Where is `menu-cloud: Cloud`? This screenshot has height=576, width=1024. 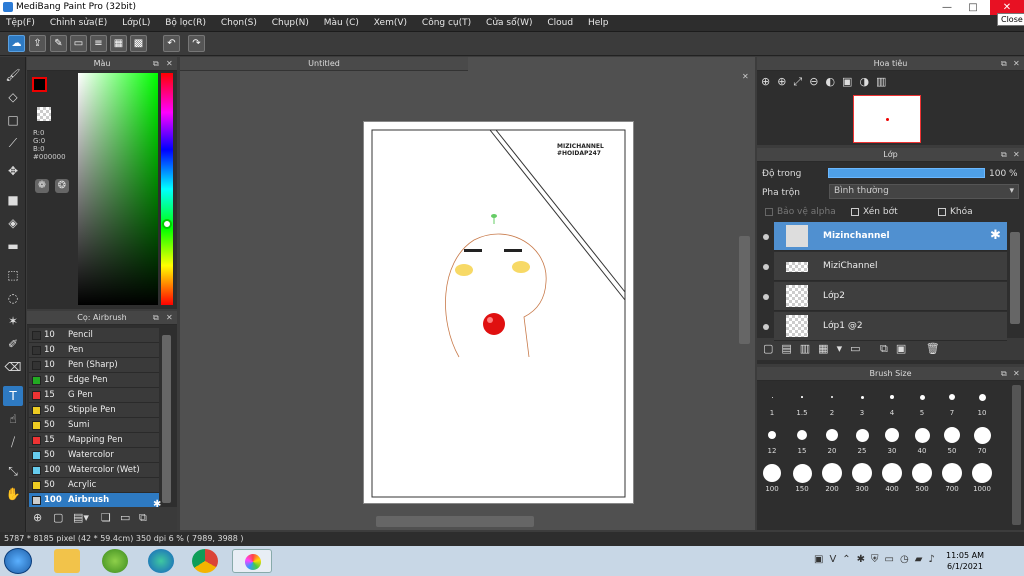
menu-cloud: Cloud is located at coordinates (560, 23).